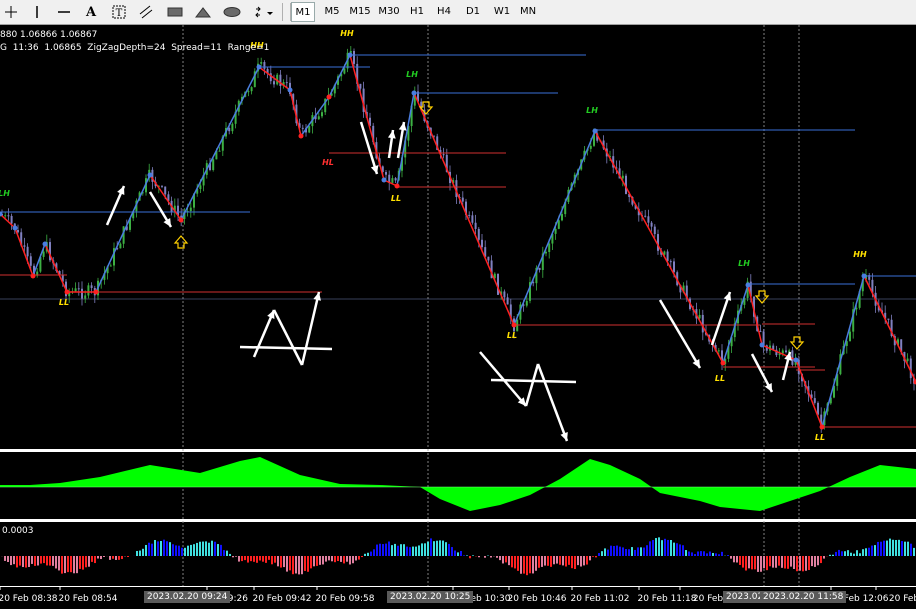 The height and width of the screenshot is (609, 916). Describe the element at coordinates (282, 12) in the screenshot. I see `toolbar-separator` at that location.